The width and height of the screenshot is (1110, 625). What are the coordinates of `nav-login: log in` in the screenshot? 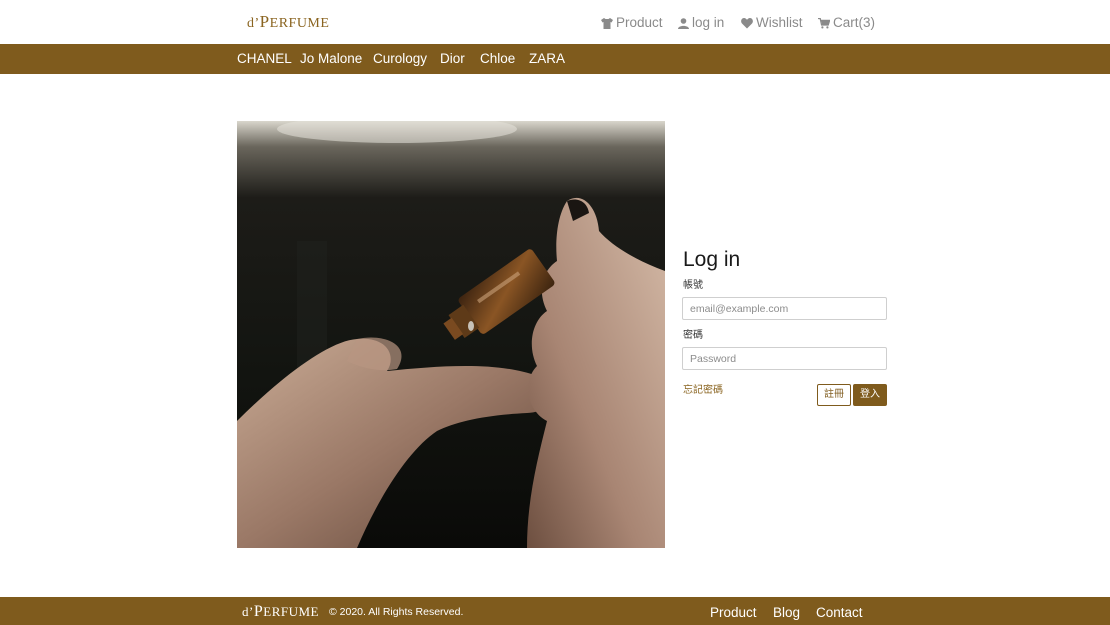 It's located at (701, 23).